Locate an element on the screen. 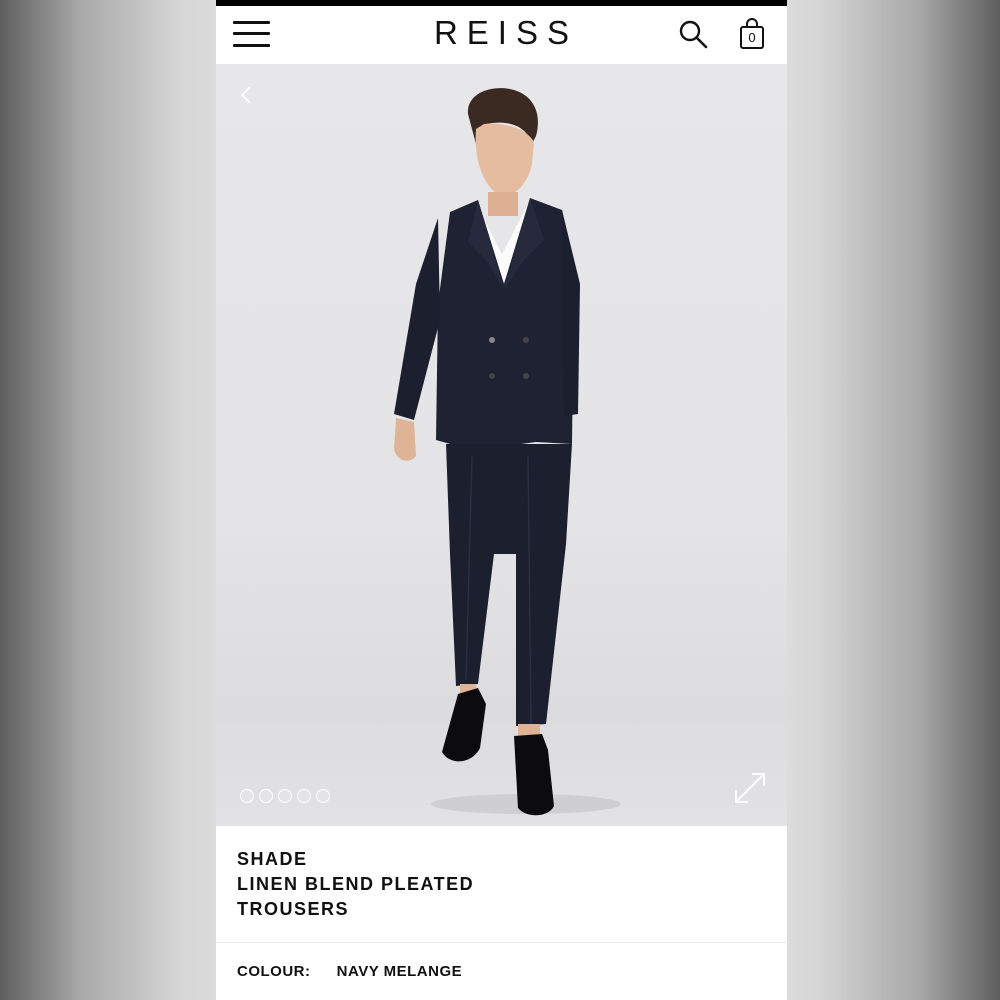  divider is located at coordinates (501, 942).